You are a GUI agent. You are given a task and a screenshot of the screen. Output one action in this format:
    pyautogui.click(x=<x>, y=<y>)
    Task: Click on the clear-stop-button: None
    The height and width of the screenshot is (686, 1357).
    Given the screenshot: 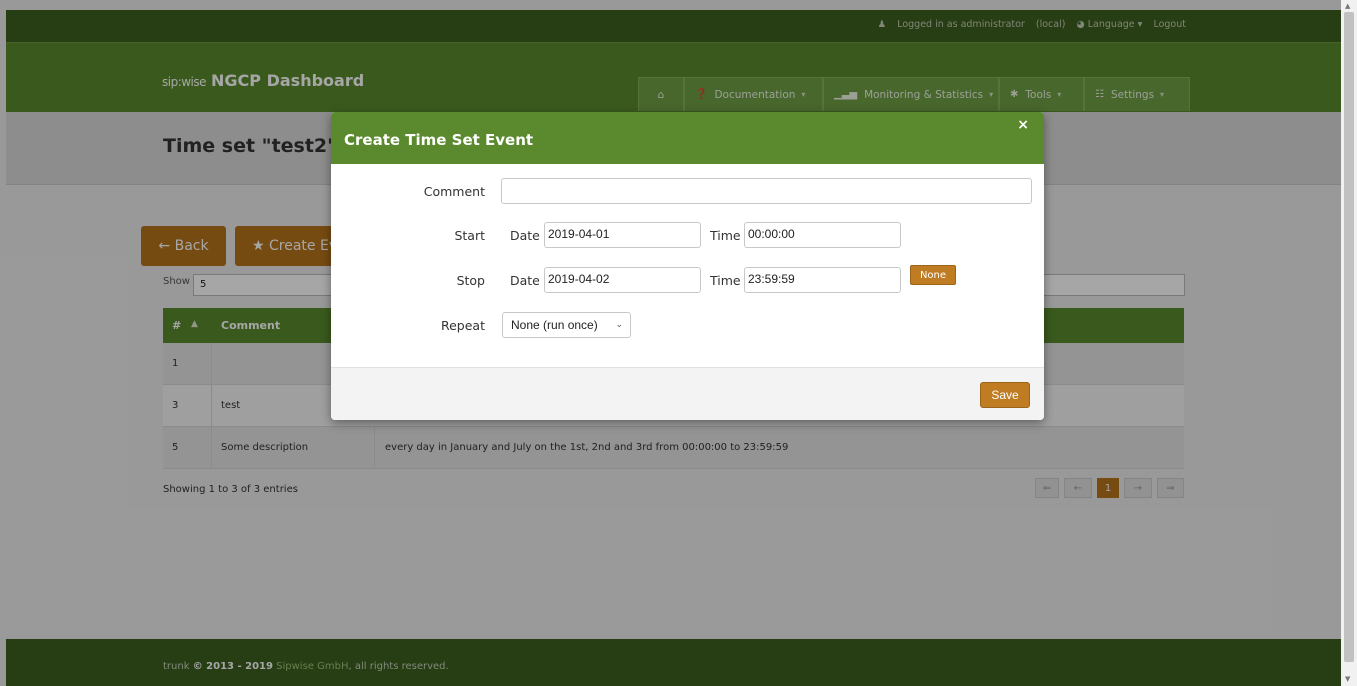 What is the action you would take?
    pyautogui.click(x=933, y=275)
    